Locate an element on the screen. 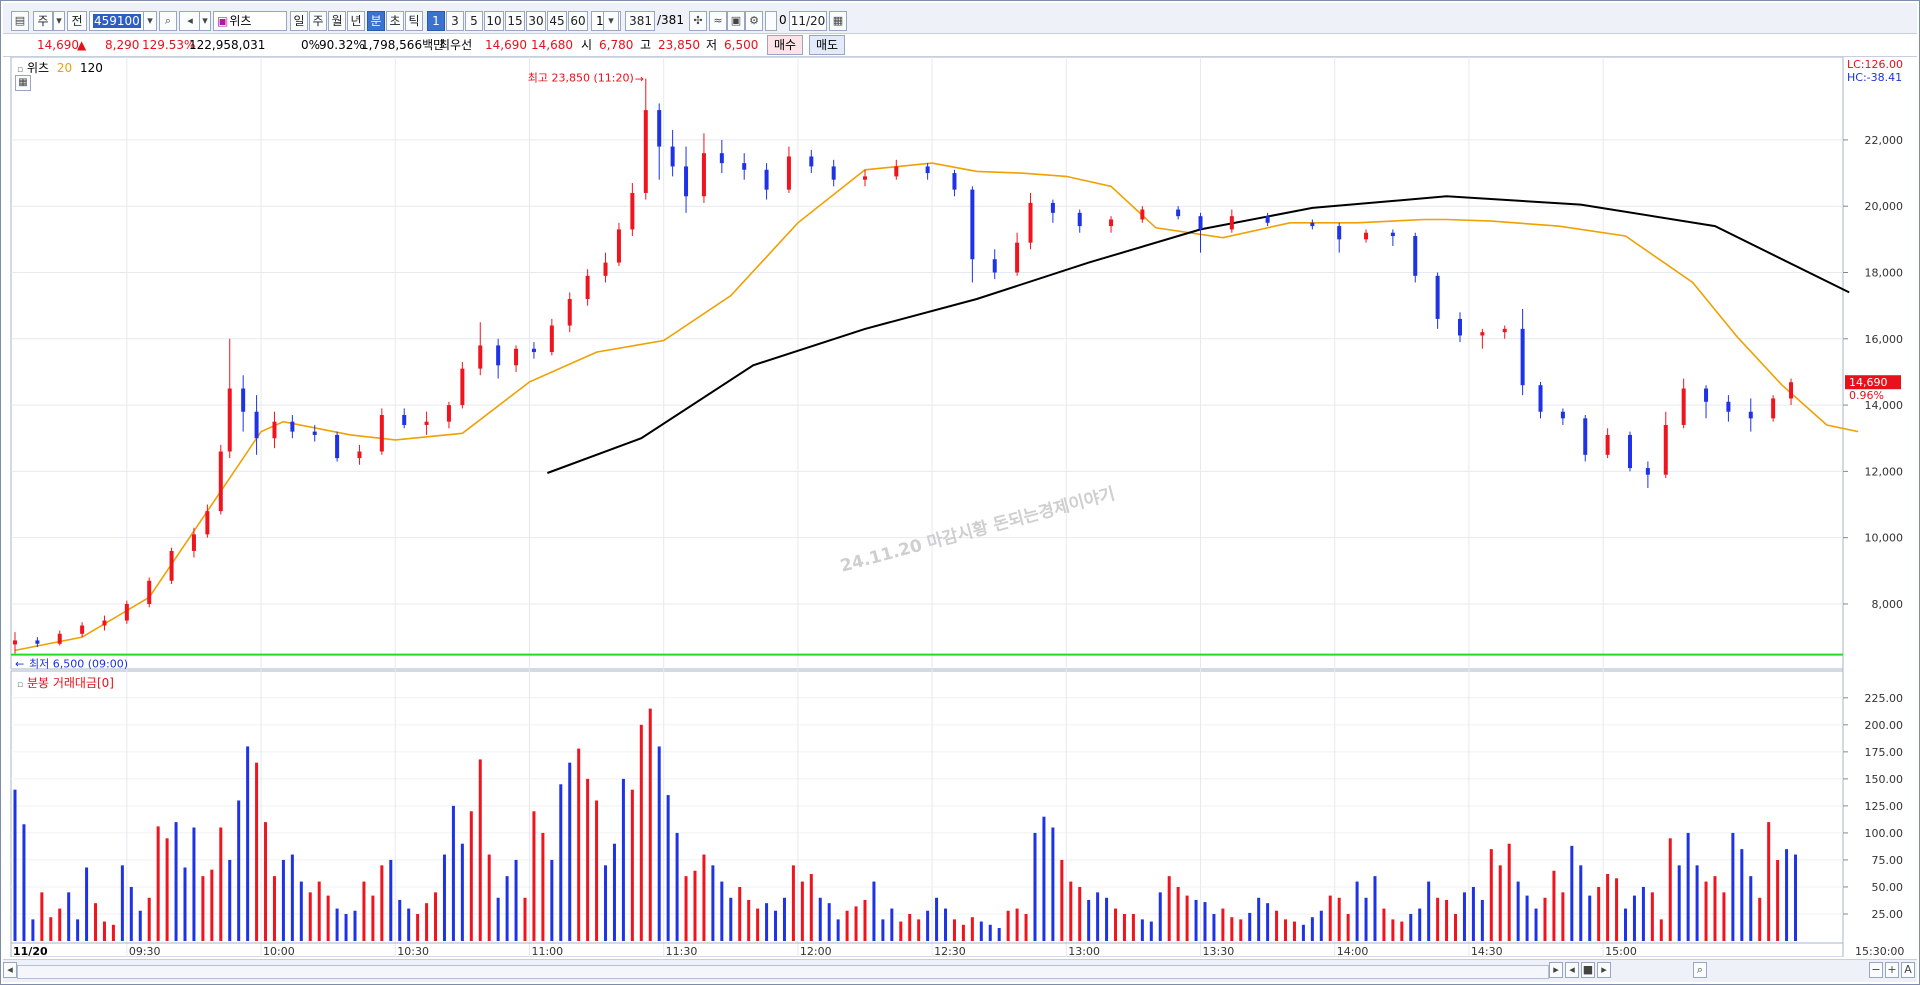  zoom-icon: ⌕ is located at coordinates (1700, 970).